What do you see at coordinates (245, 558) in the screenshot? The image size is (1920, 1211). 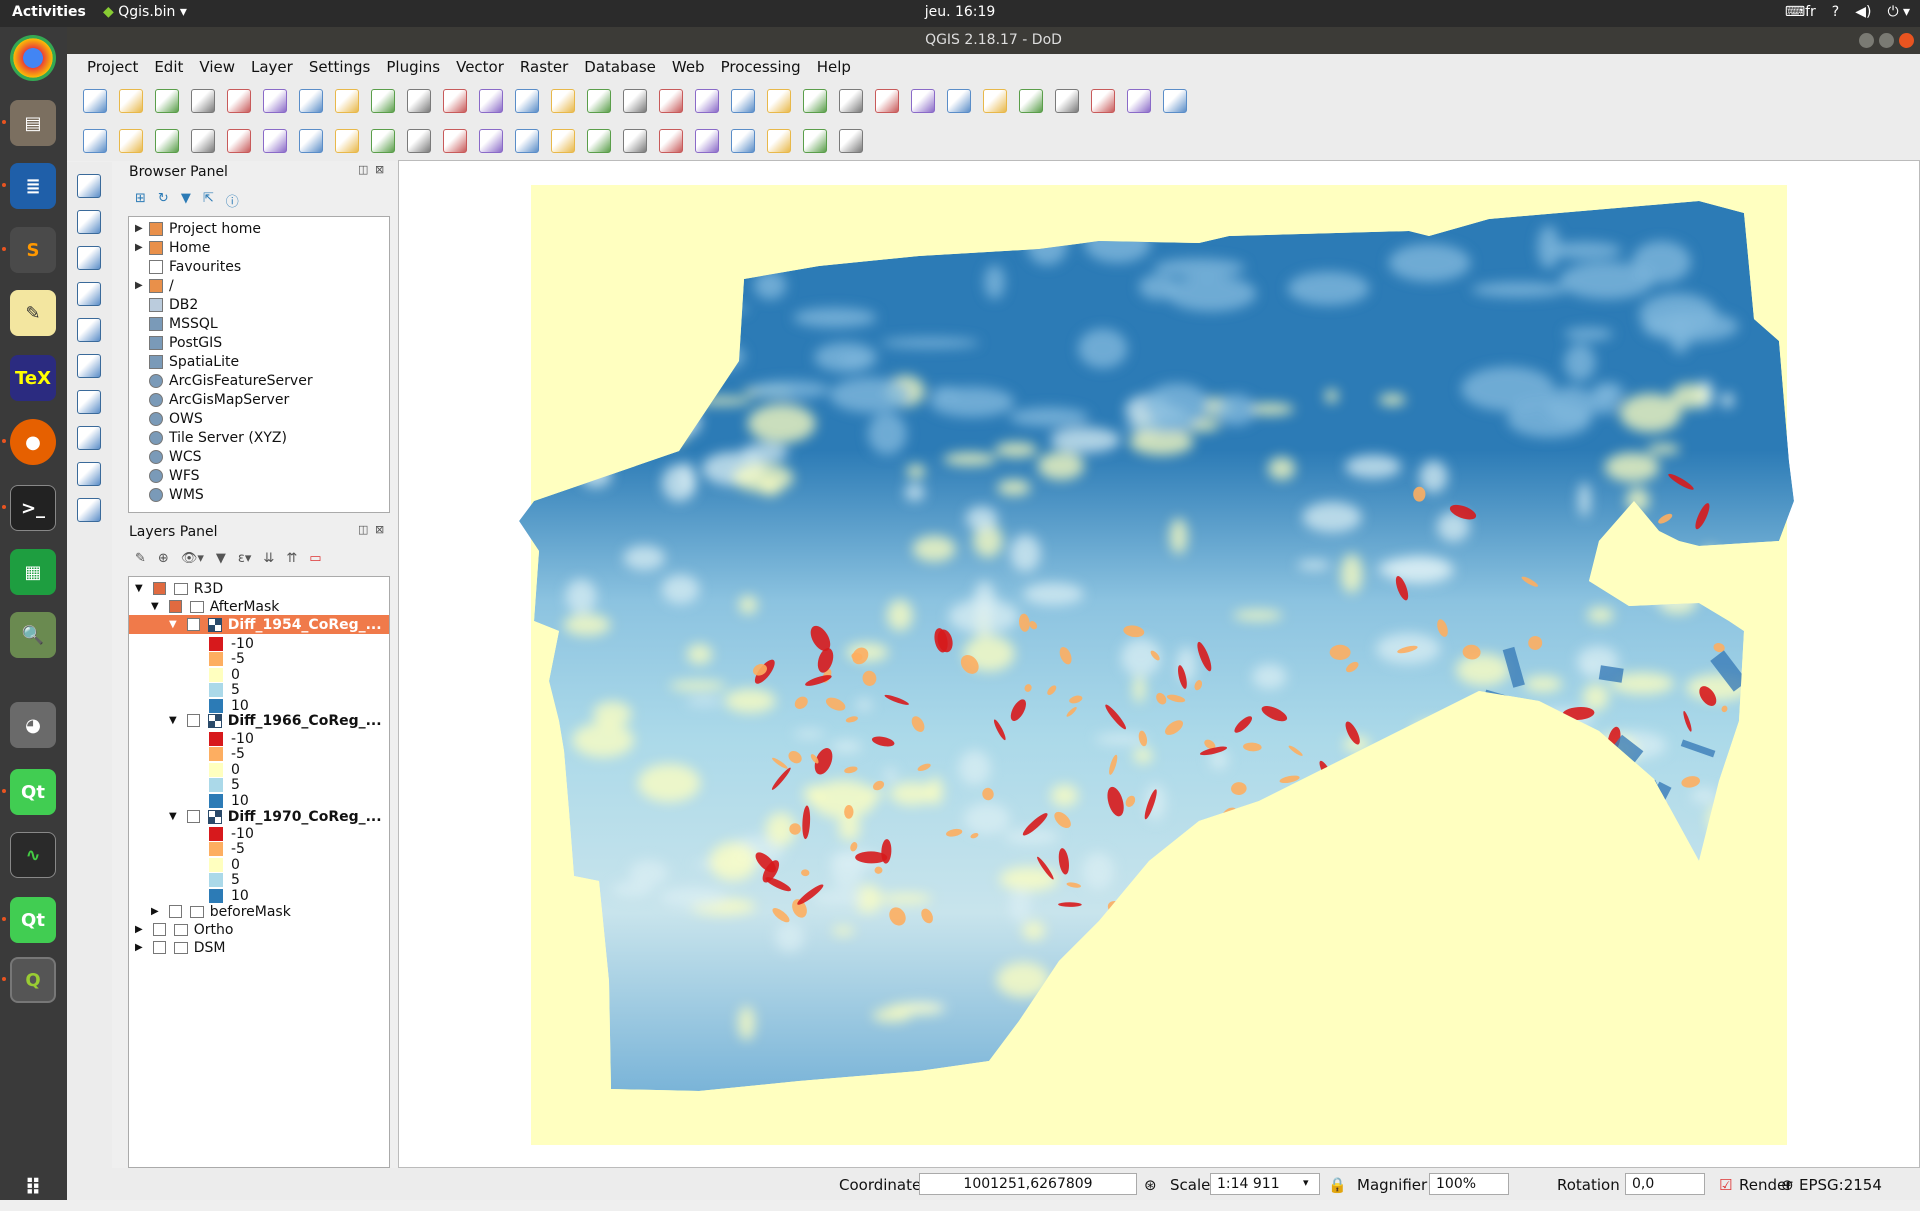 I see `filter-expression-icon: ε▾` at bounding box center [245, 558].